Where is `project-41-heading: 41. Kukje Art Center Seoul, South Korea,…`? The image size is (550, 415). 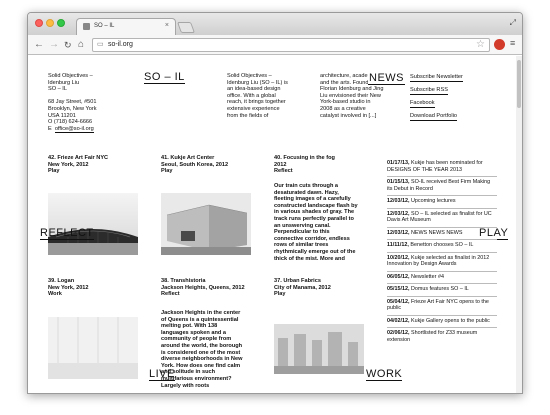
project-41-heading: 41. Kukje Art Center Seoul, South Korea,… is located at coordinates (194, 165).